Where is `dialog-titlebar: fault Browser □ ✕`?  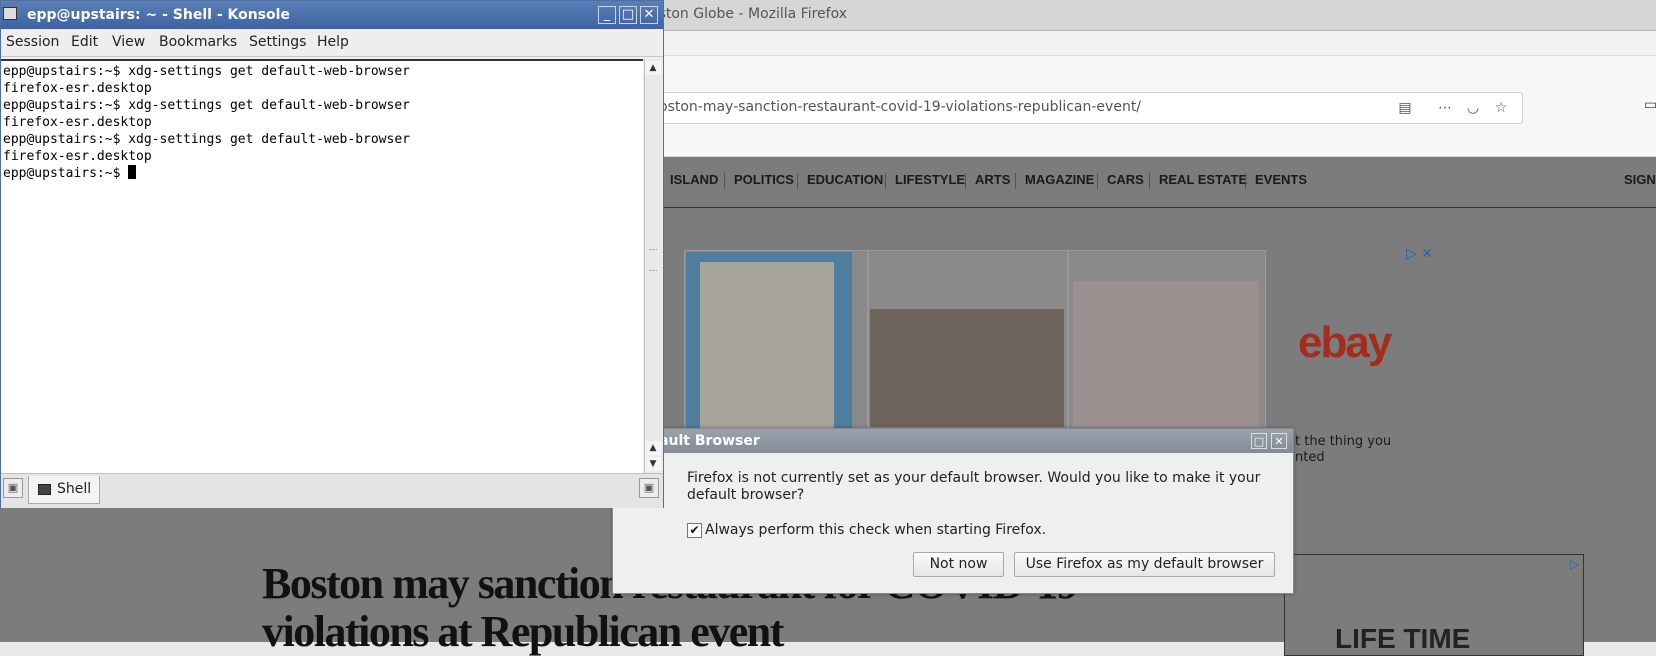 dialog-titlebar: fault Browser □ ✕ is located at coordinates (953, 441).